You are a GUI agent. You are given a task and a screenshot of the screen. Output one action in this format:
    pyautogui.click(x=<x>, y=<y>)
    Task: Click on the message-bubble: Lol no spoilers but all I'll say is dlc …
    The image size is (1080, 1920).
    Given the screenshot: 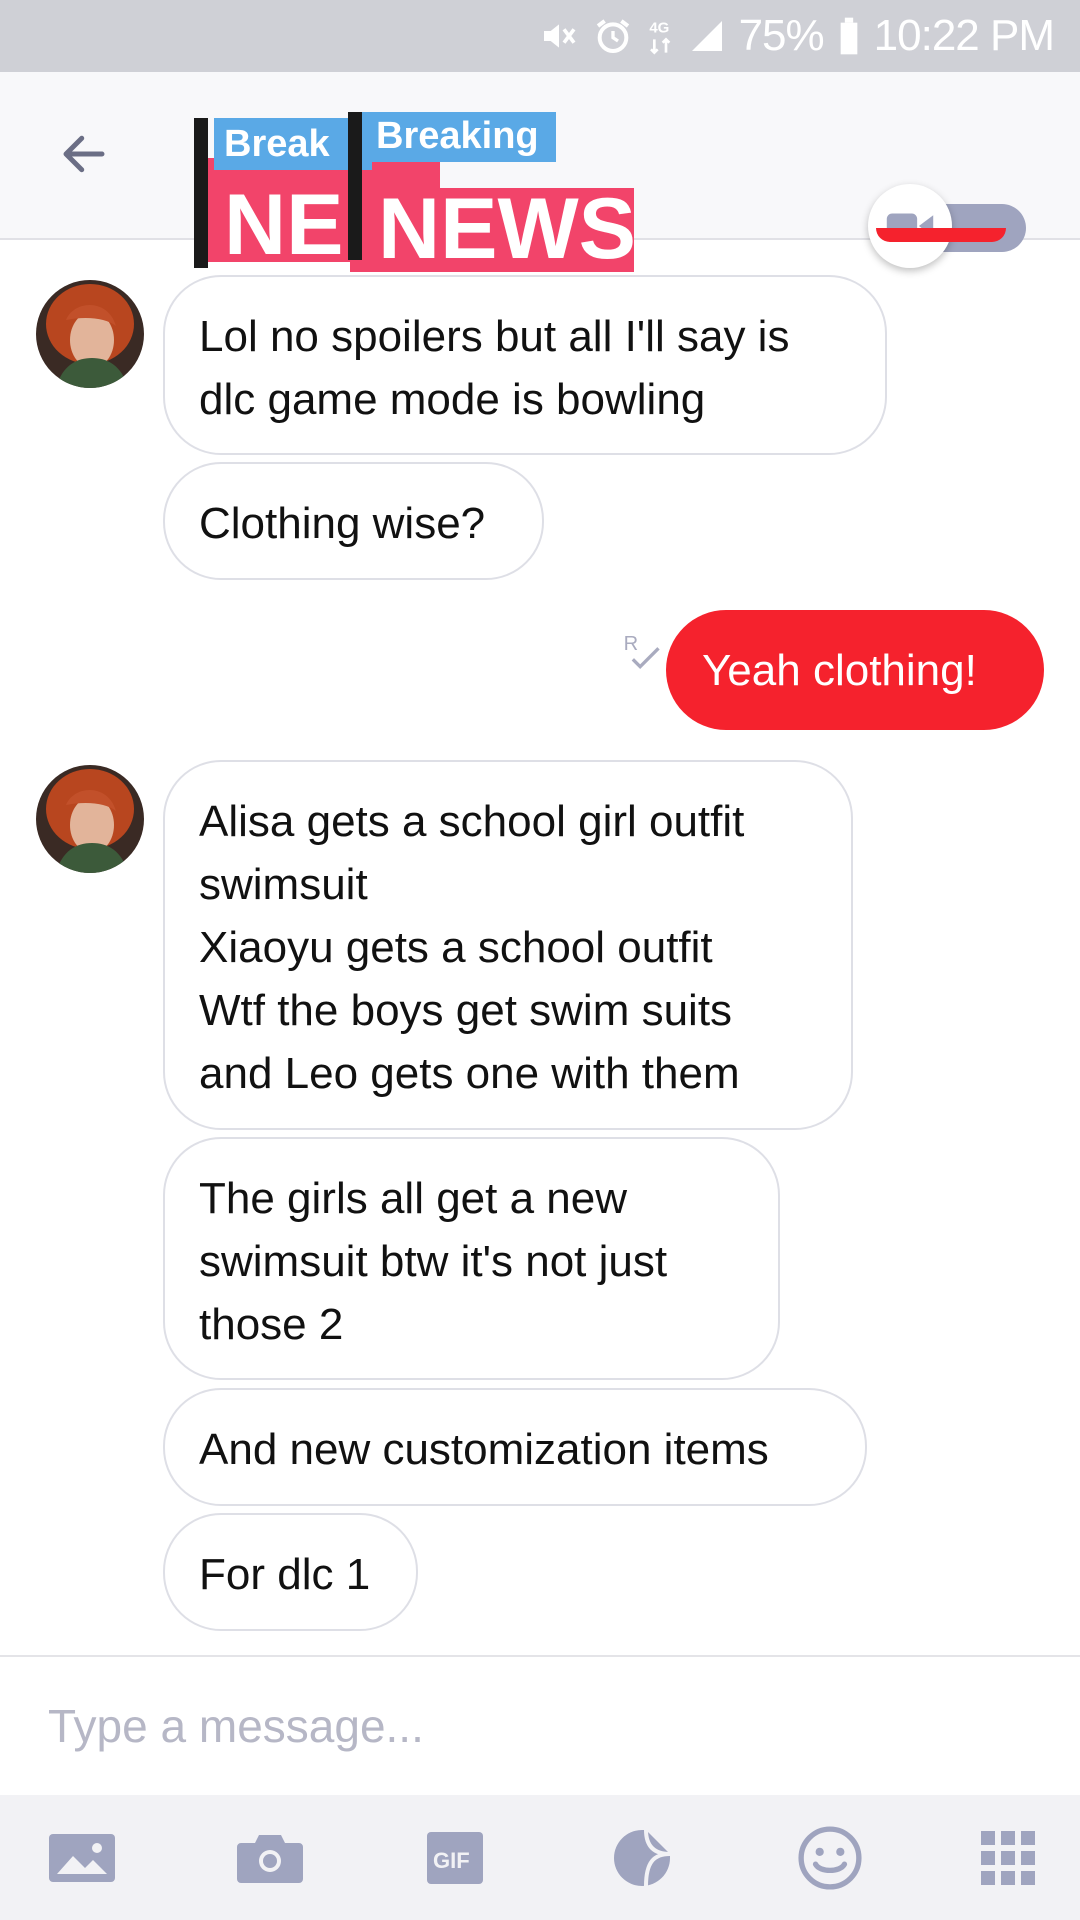 What is the action you would take?
    pyautogui.click(x=525, y=365)
    